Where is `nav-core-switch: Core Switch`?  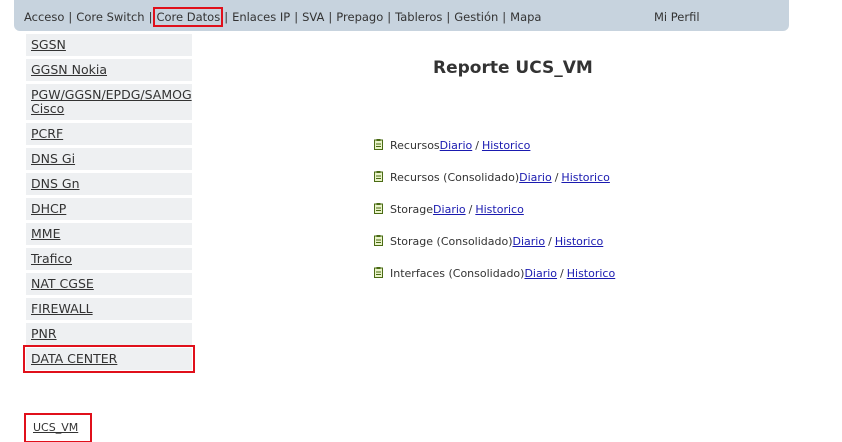
nav-core-switch: Core Switch is located at coordinates (110, 17).